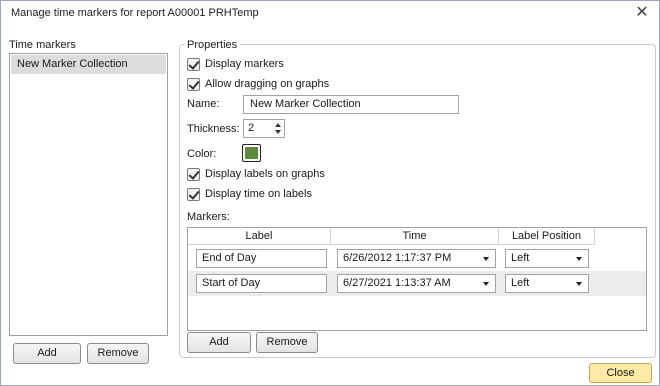 The image size is (660, 386). I want to click on name-field: New Marker Collection, so click(351, 104).